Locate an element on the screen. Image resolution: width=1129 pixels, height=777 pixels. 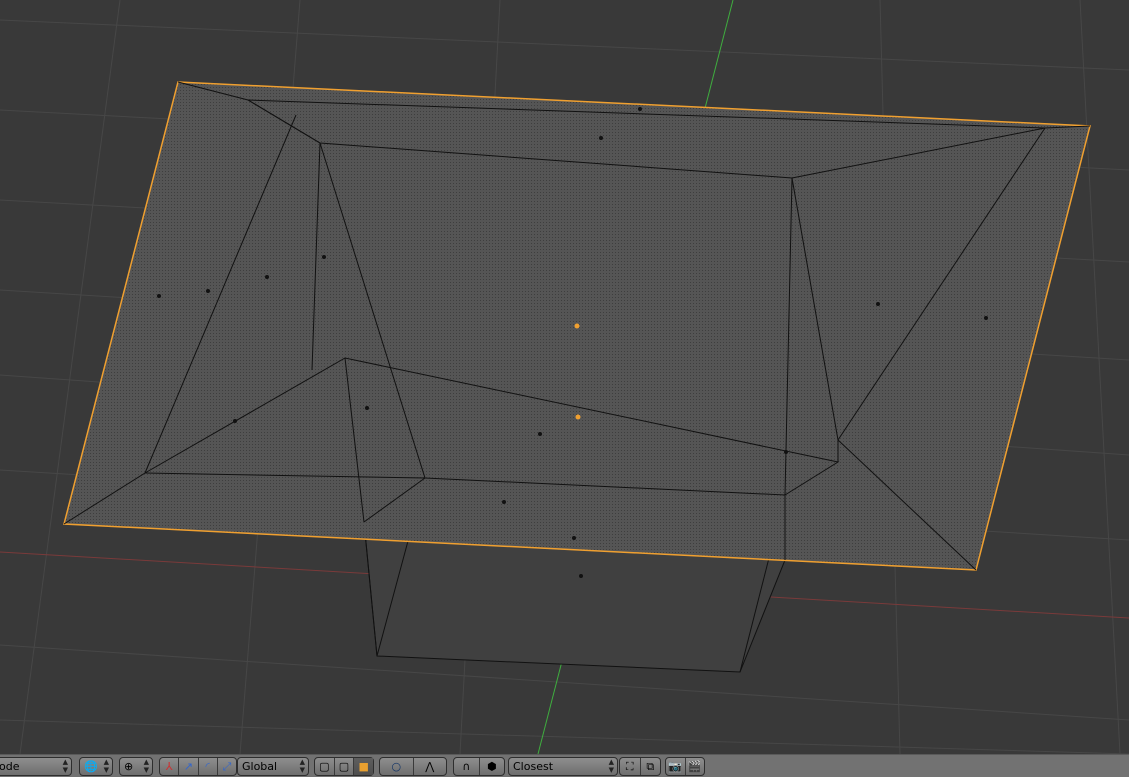
pivot-icon: ⊕ is located at coordinates (129, 766).